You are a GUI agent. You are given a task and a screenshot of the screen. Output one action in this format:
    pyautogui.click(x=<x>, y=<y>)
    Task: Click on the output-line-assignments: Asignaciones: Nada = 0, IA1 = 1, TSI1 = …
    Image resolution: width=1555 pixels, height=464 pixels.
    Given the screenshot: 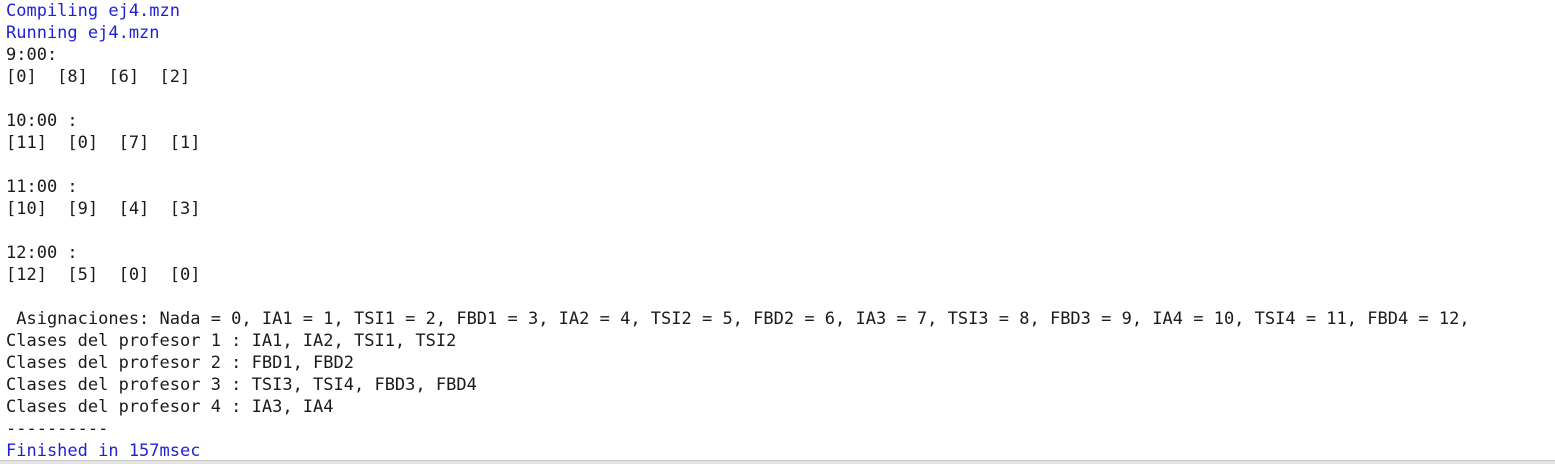 What is the action you would take?
    pyautogui.click(x=738, y=319)
    